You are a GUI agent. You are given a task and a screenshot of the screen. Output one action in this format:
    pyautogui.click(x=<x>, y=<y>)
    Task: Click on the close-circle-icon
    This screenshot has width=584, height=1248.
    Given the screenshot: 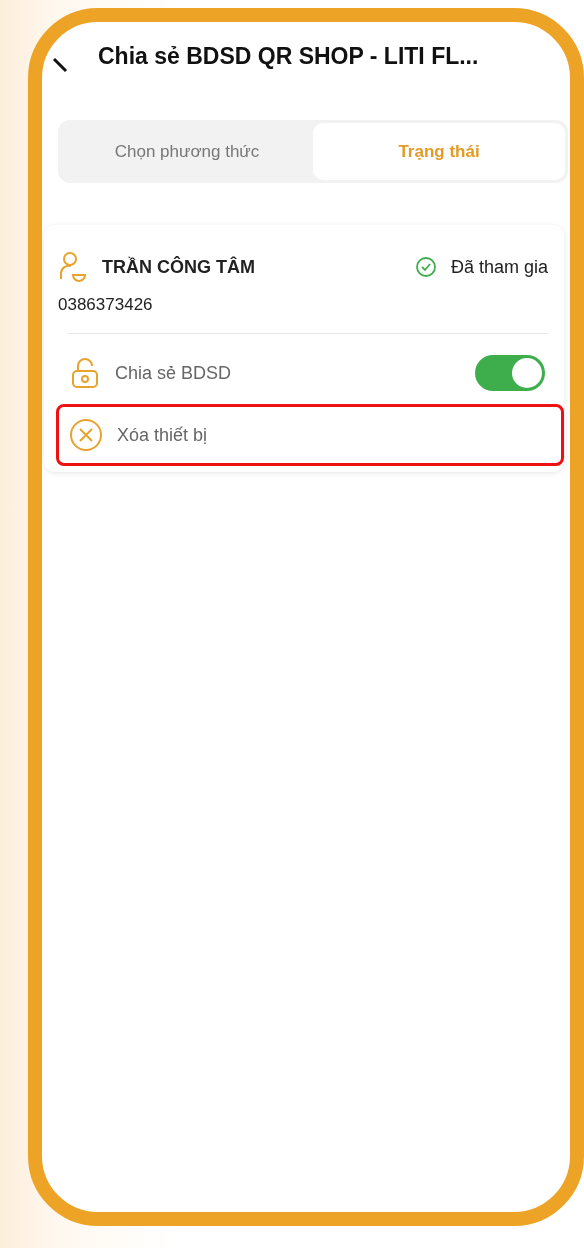 What is the action you would take?
    pyautogui.click(x=86, y=435)
    